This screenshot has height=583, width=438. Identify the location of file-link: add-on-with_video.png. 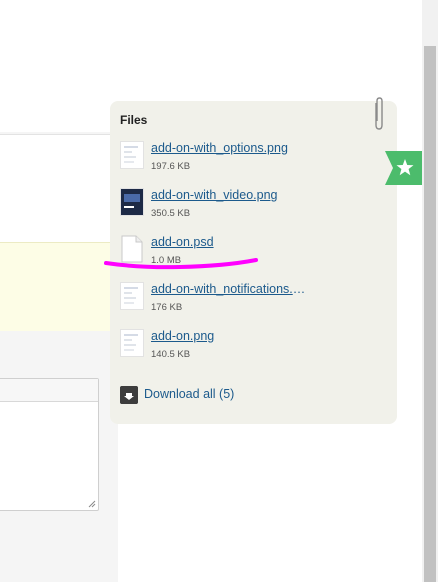
(214, 195).